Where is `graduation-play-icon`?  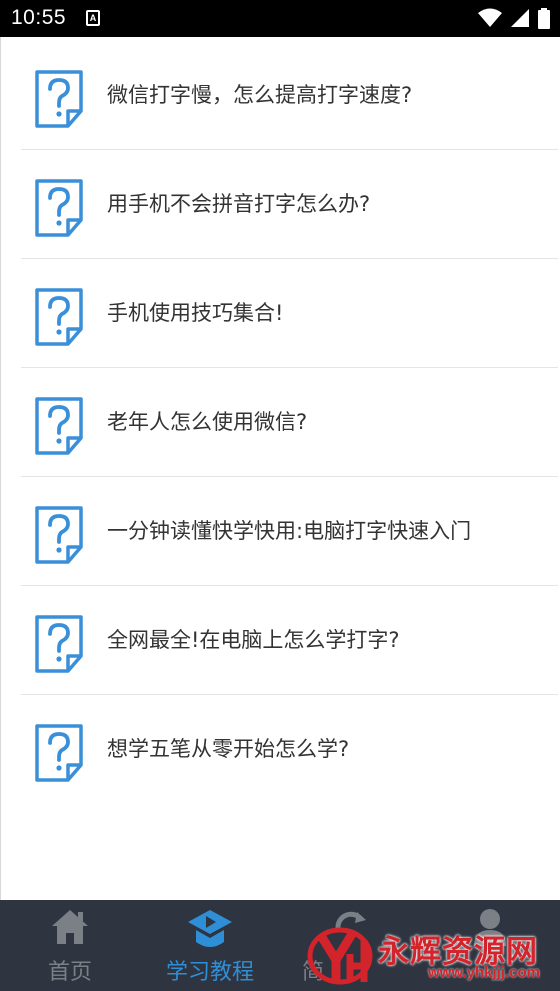 graduation-play-icon is located at coordinates (210, 928).